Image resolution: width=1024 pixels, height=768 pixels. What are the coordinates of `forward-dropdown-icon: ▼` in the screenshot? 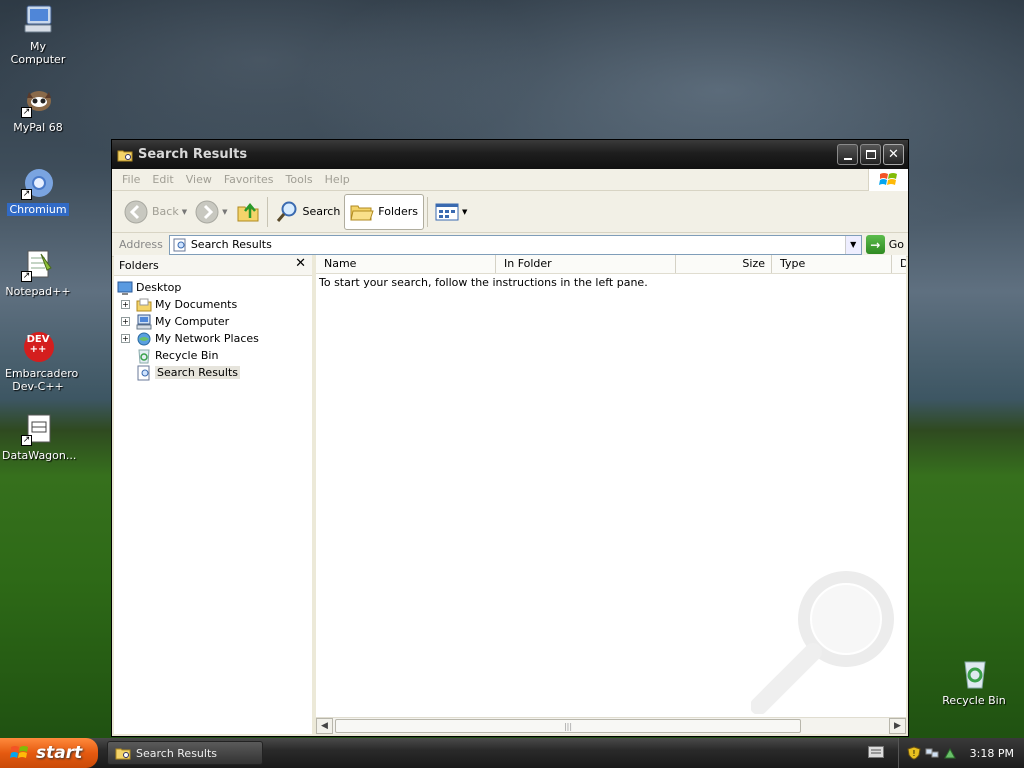 It's located at (224, 212).